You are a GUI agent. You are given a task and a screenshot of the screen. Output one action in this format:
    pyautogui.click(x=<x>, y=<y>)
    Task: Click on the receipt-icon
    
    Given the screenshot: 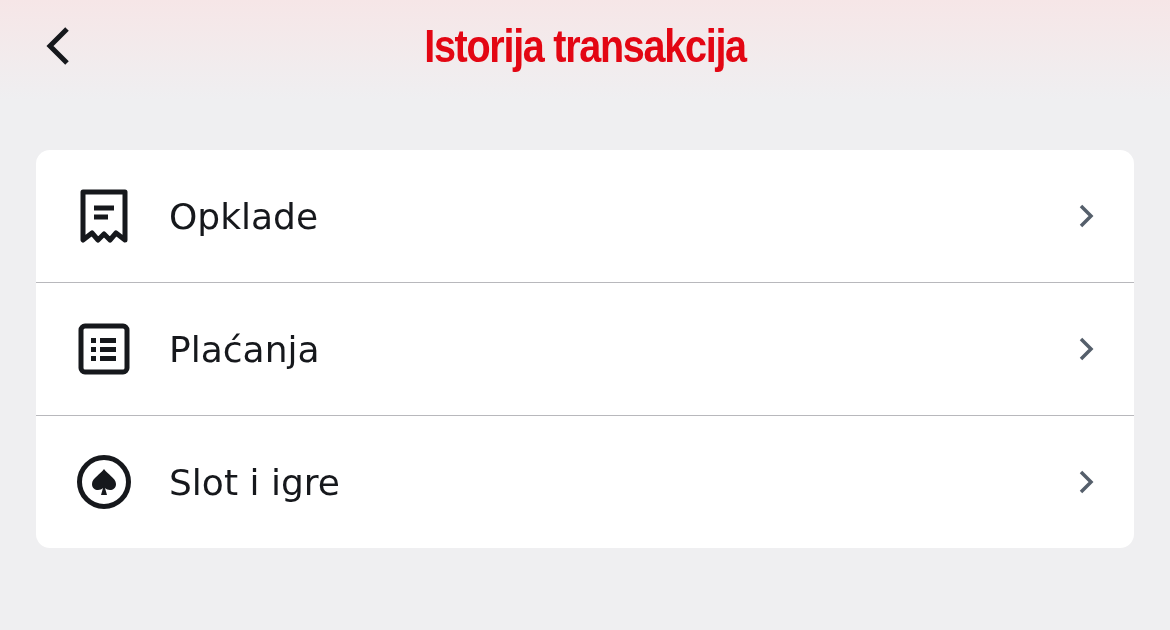 What is the action you would take?
    pyautogui.click(x=104, y=216)
    